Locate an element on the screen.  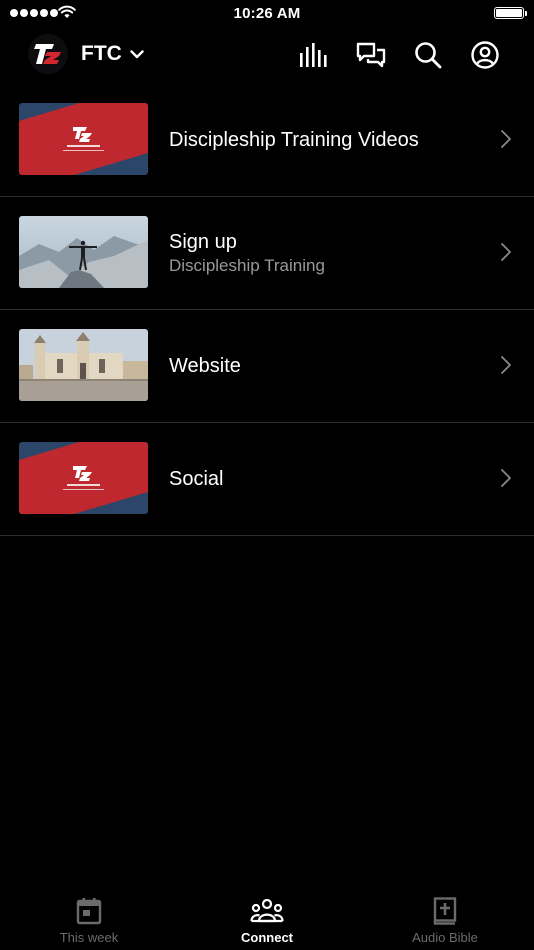
search-icon is located at coordinates (428, 55).